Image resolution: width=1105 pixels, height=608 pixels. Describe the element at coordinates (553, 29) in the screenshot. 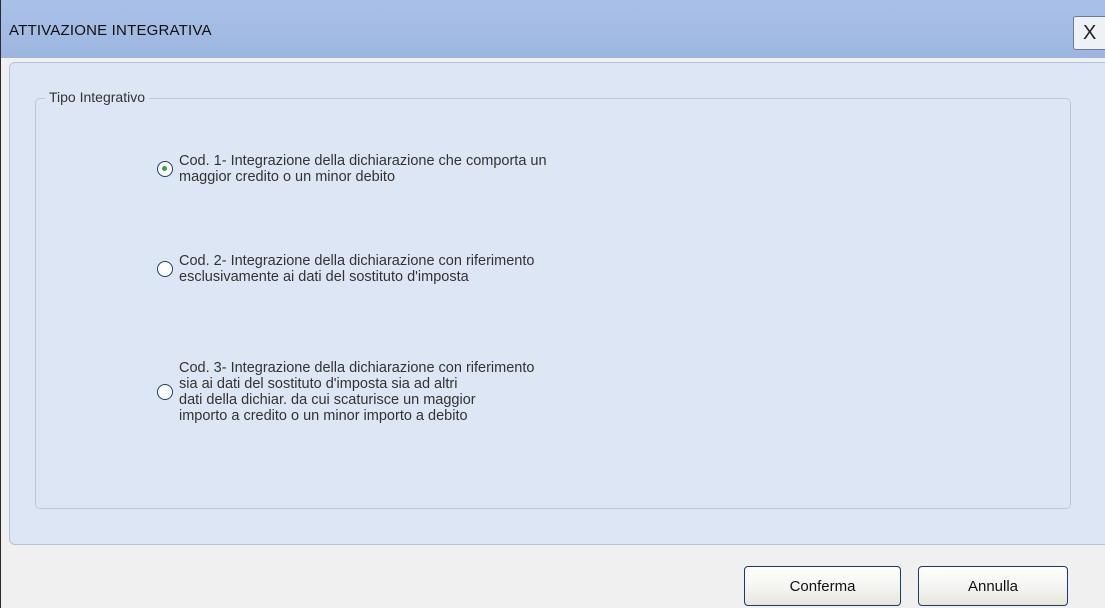

I see `title-bar: ATTIVAZIONE INTEGRATIVA` at that location.